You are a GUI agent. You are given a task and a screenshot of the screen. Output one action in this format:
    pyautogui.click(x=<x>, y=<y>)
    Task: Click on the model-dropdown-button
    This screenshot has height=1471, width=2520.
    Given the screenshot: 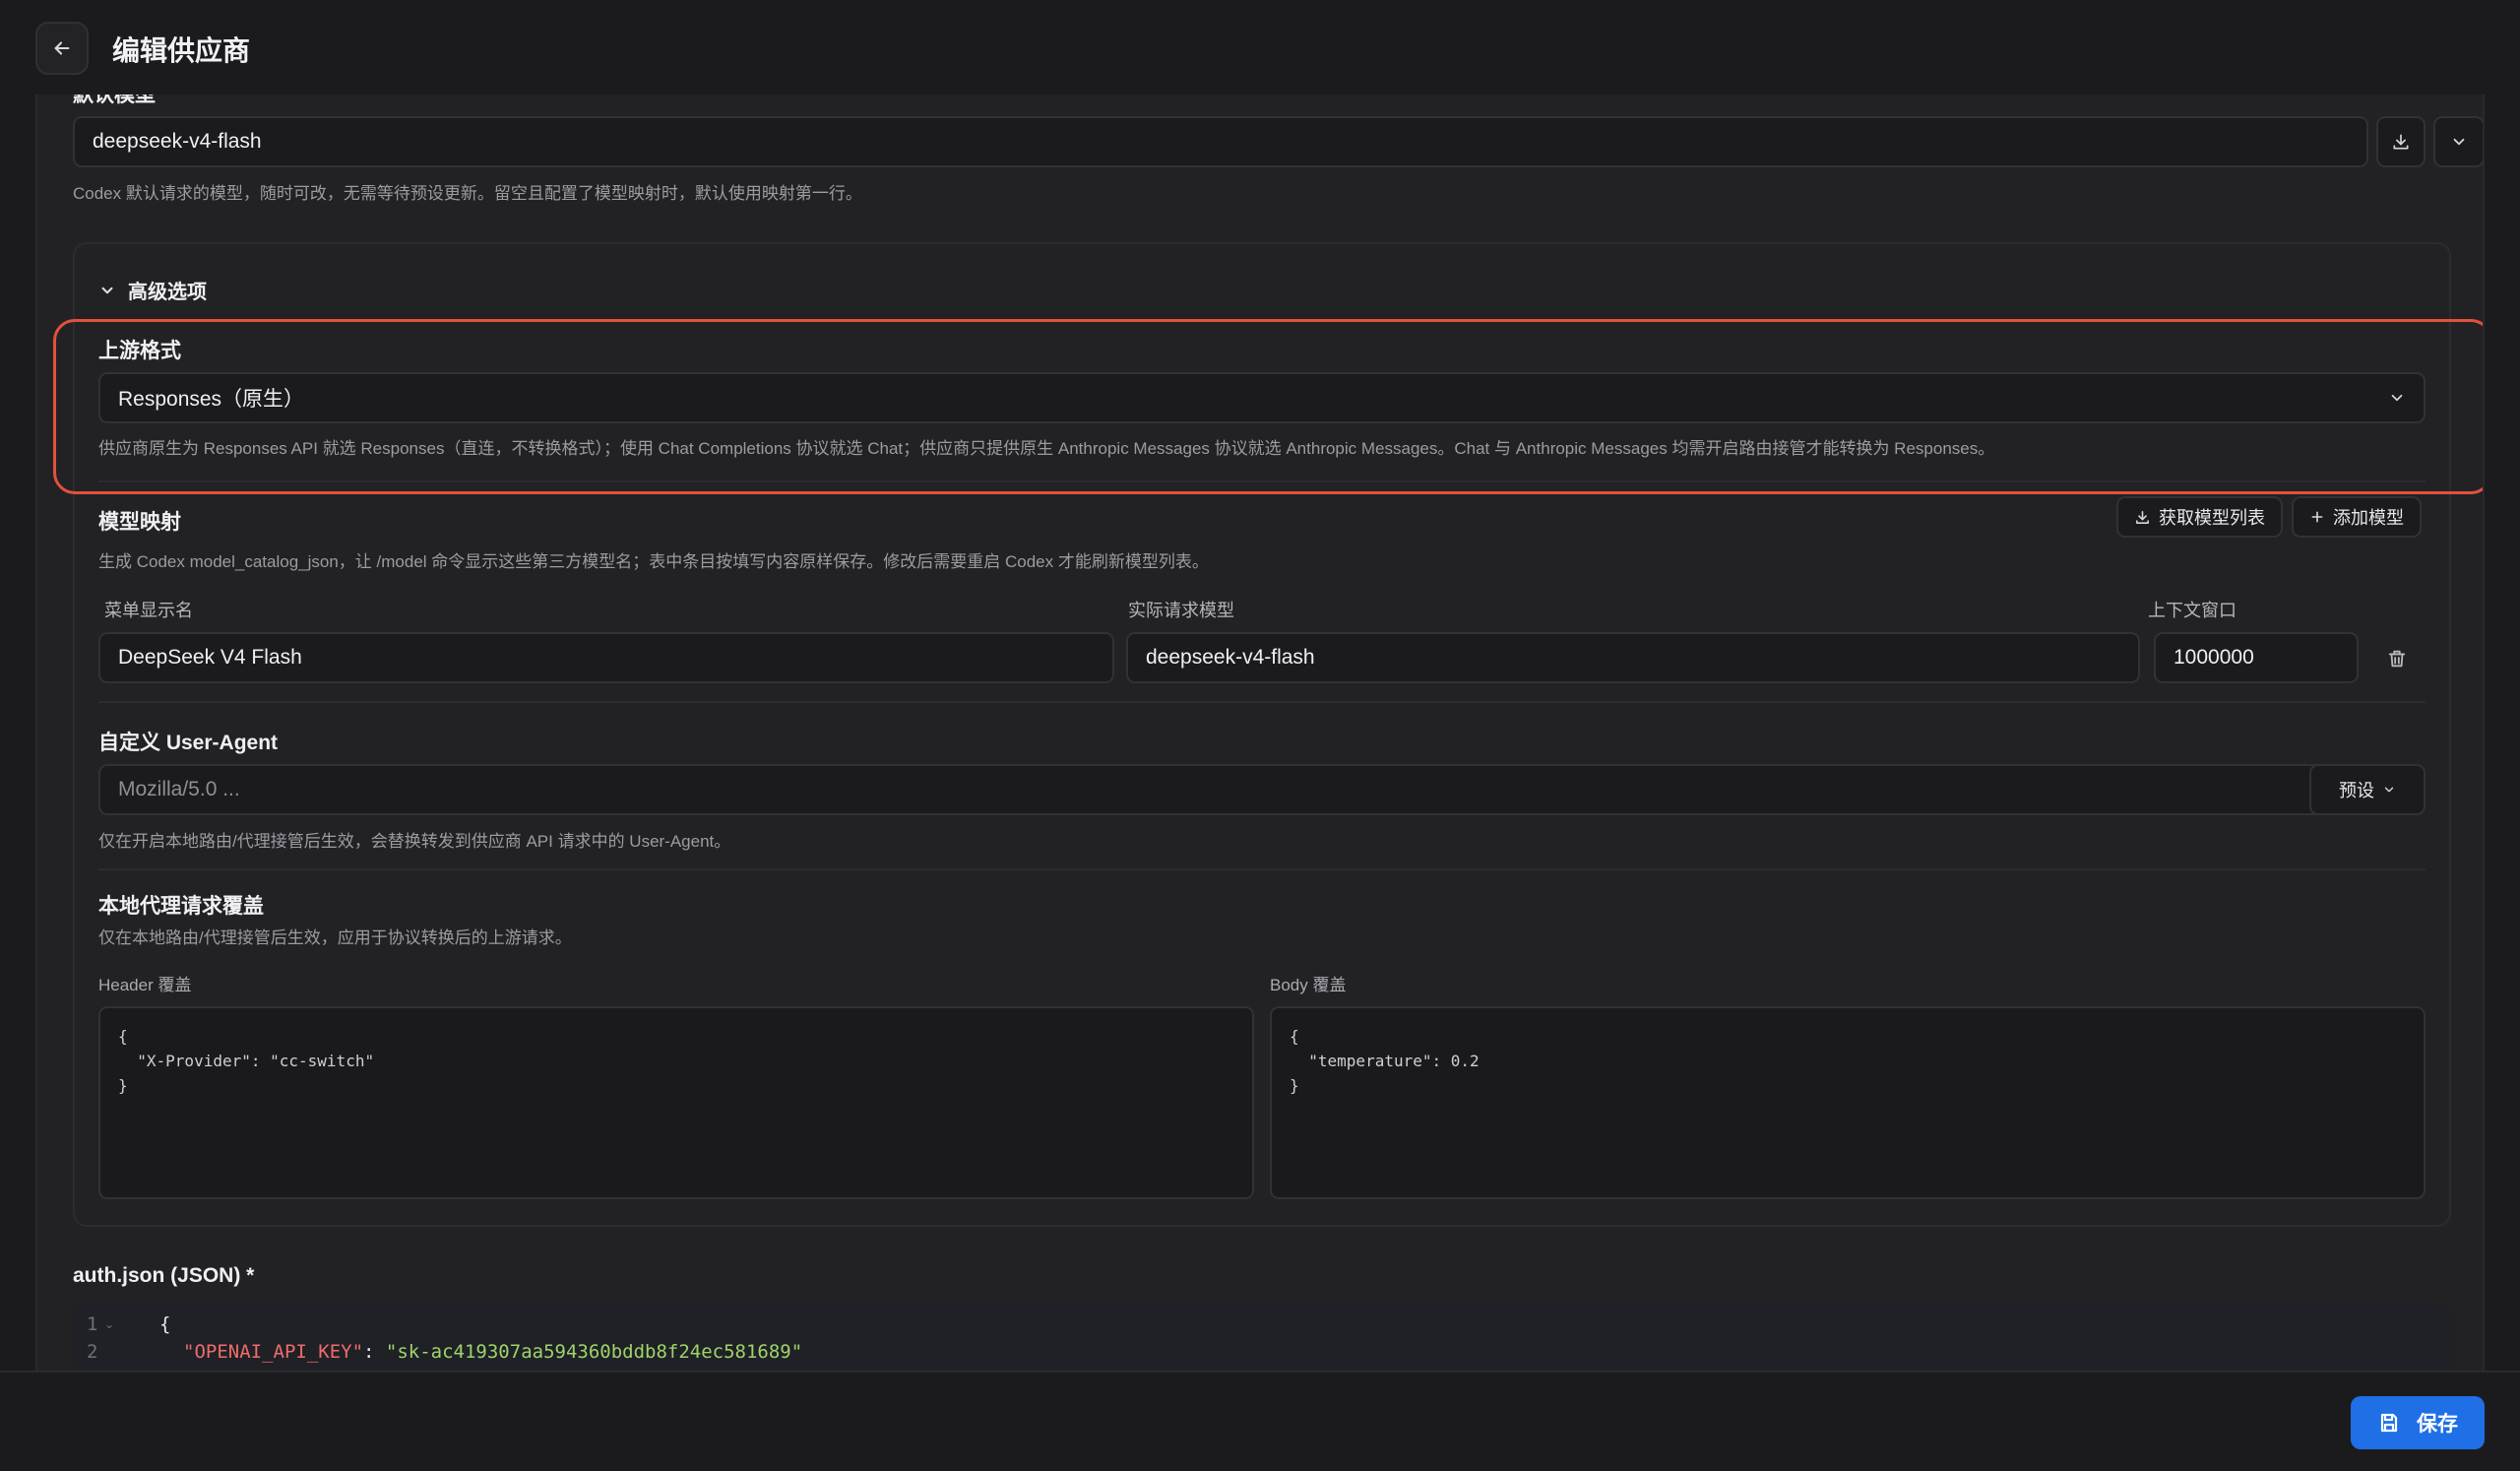 What is the action you would take?
    pyautogui.click(x=2458, y=141)
    